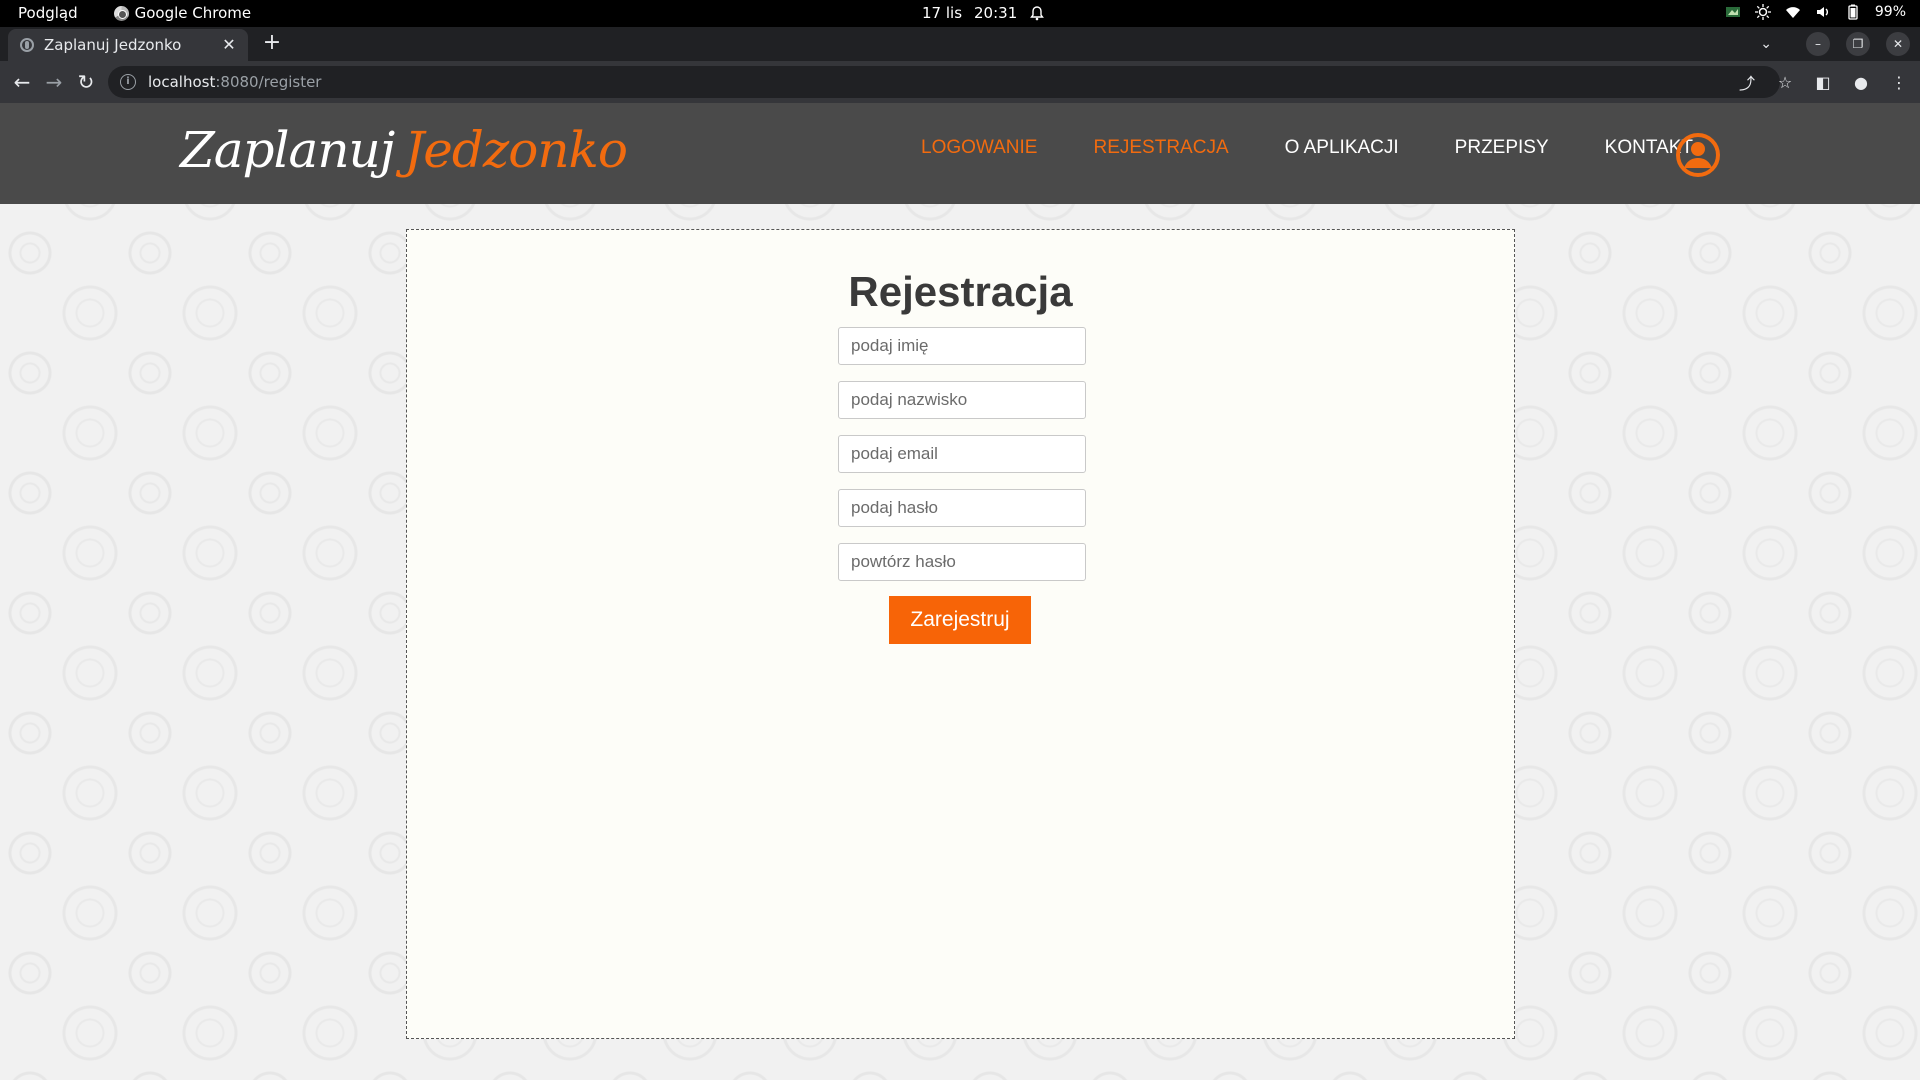 The height and width of the screenshot is (1080, 1920). Describe the element at coordinates (1899, 82) in the screenshot. I see `menu-kebab-icon: ⋮` at that location.